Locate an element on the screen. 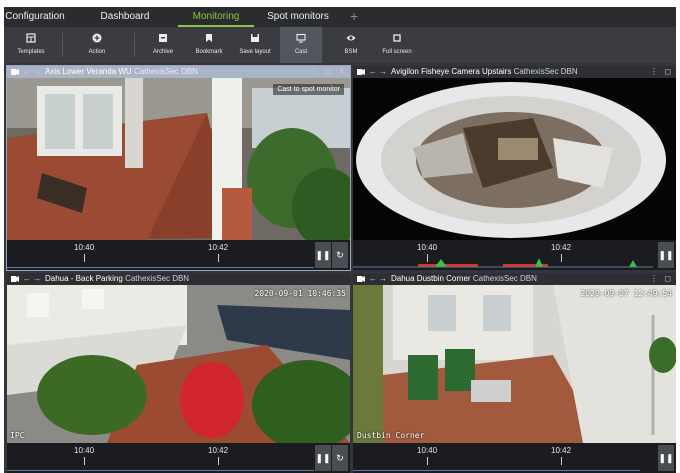 Image resolution: width=680 pixels, height=473 pixels. tab-configuration: Configuration is located at coordinates (35, 17).